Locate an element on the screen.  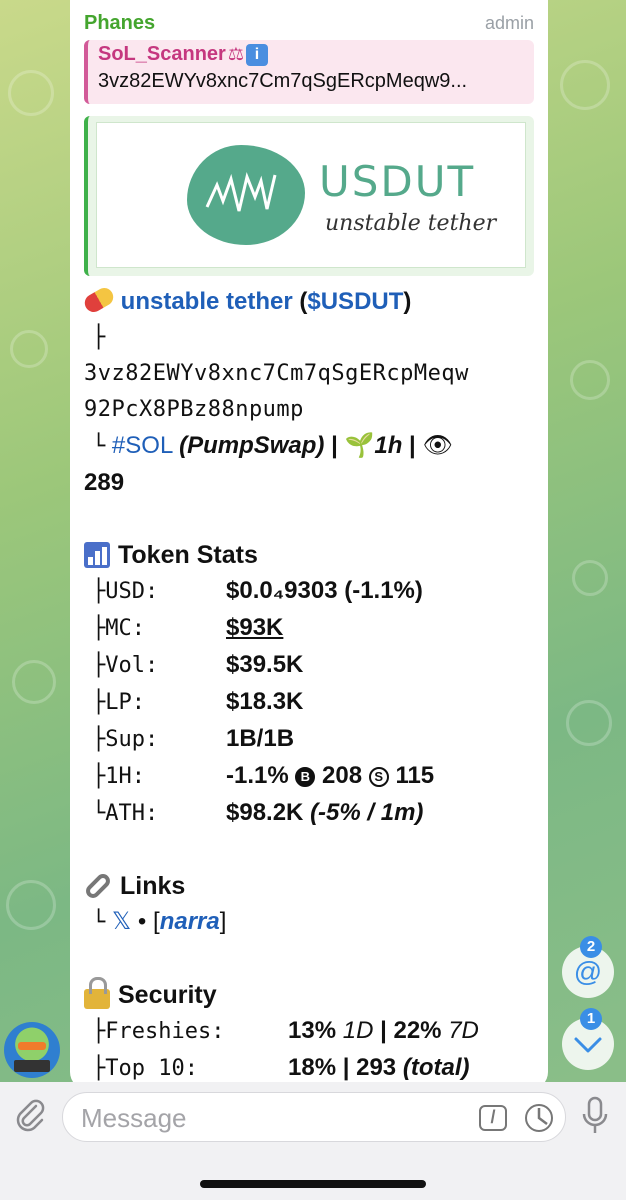
stat-row-vol: ├Vol: $39.5K is located at coordinates (313, 665).